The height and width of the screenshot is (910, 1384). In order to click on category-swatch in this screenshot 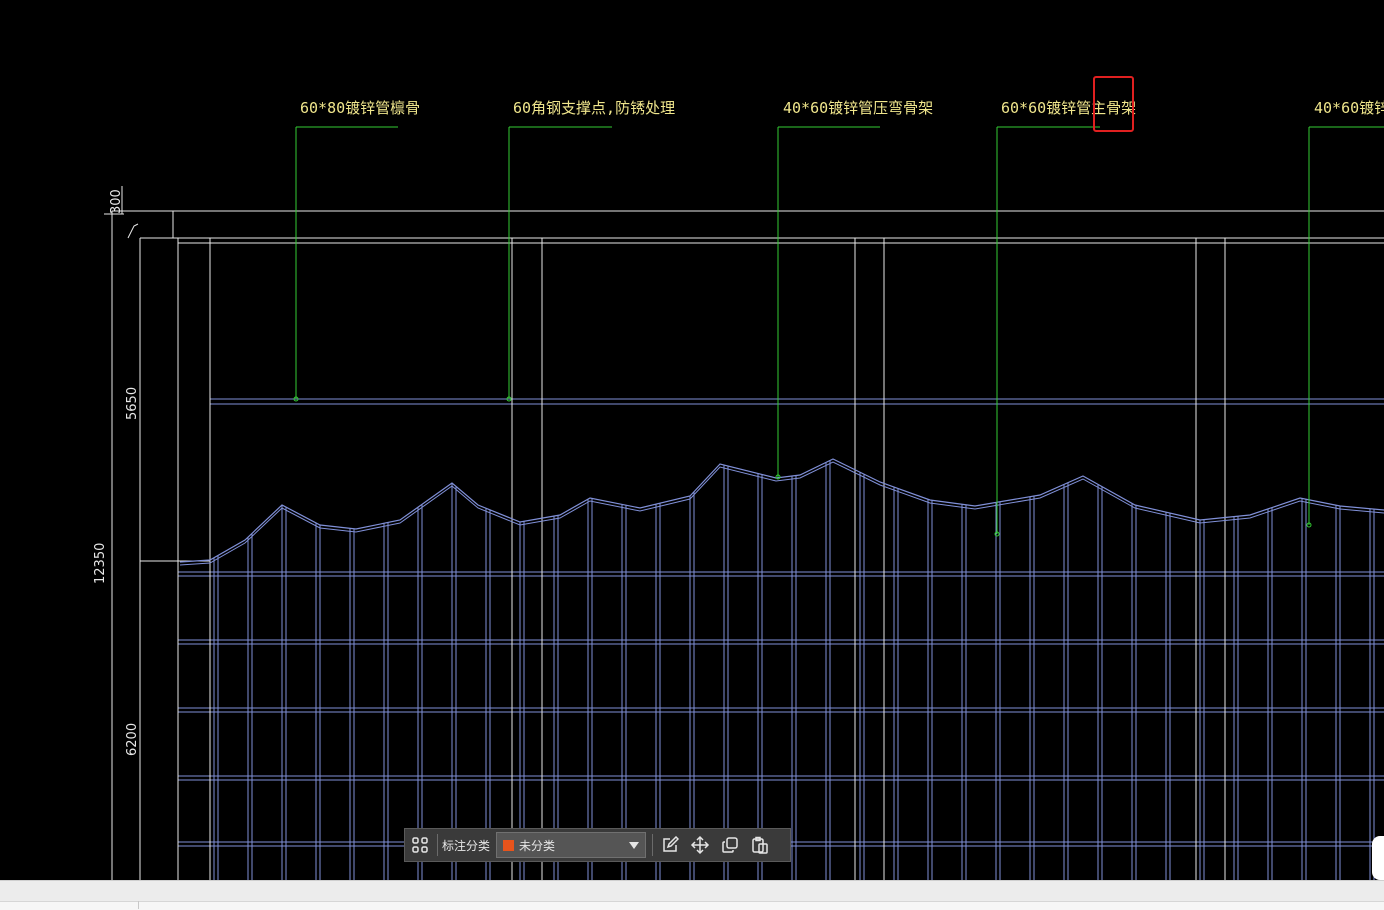, I will do `click(509, 845)`.